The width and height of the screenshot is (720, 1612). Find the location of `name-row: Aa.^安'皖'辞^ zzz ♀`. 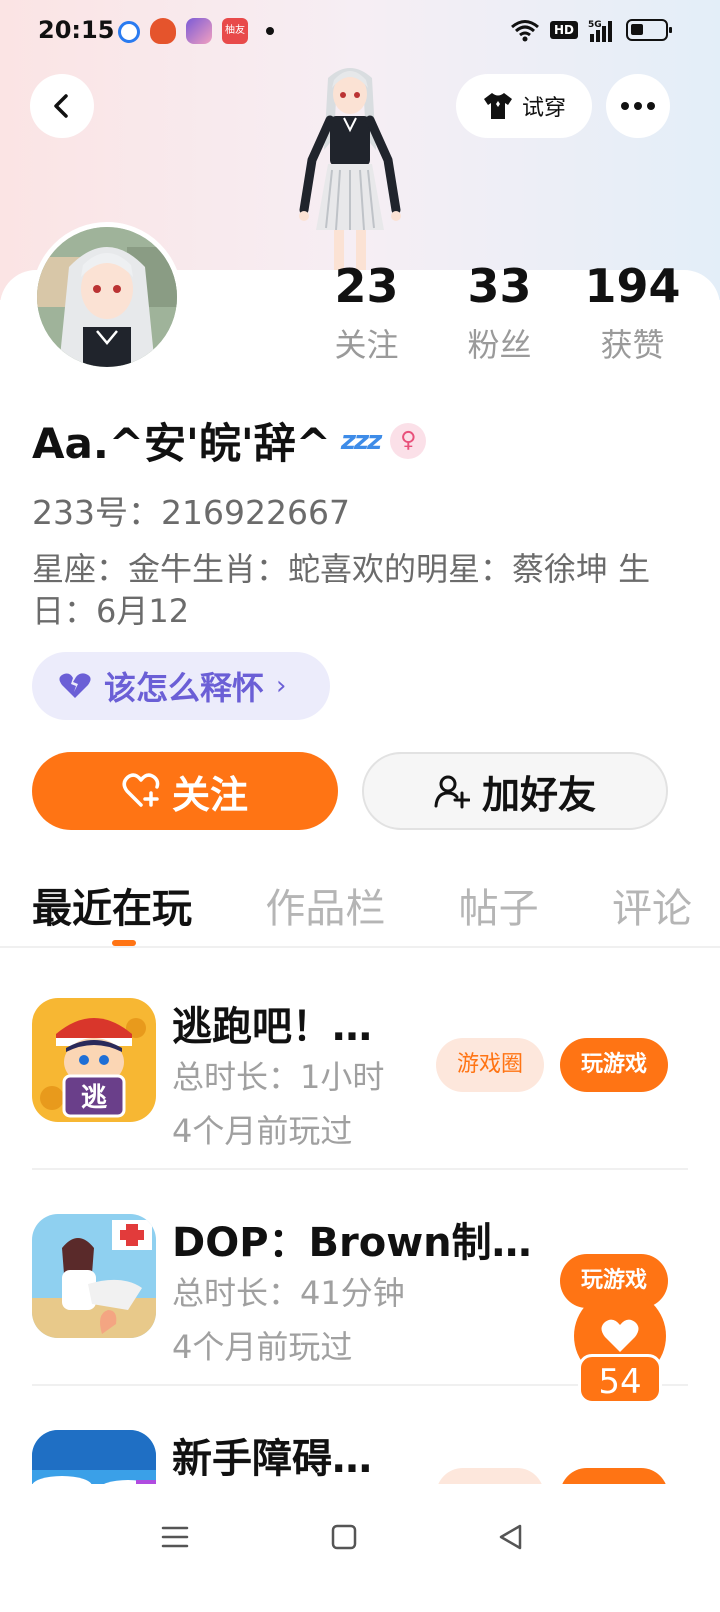

name-row: Aa.^安'皖'辞^ zzz ♀ is located at coordinates (229, 440).